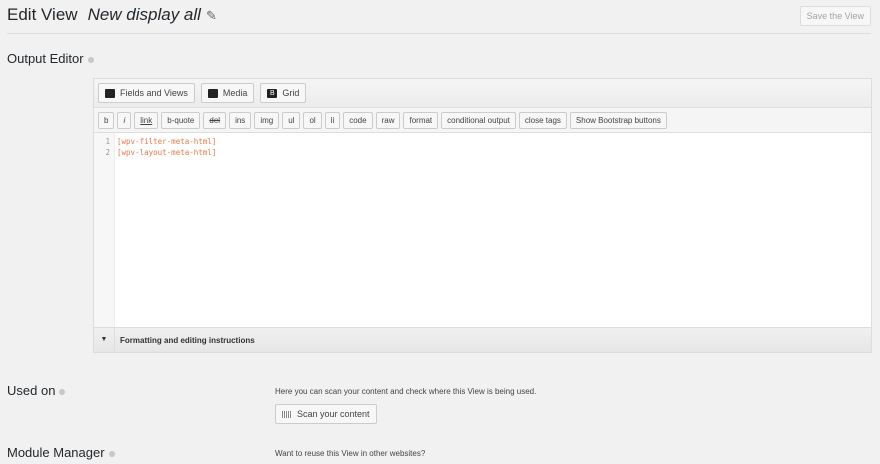  I want to click on button-label: Media, so click(235, 93).